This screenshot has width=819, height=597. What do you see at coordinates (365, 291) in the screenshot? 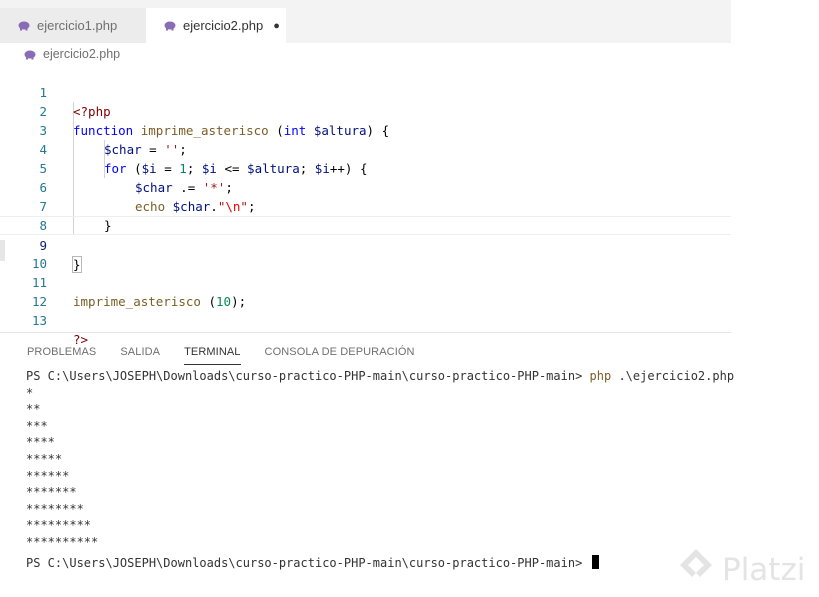
I see `code-line: 12` at bounding box center [365, 291].